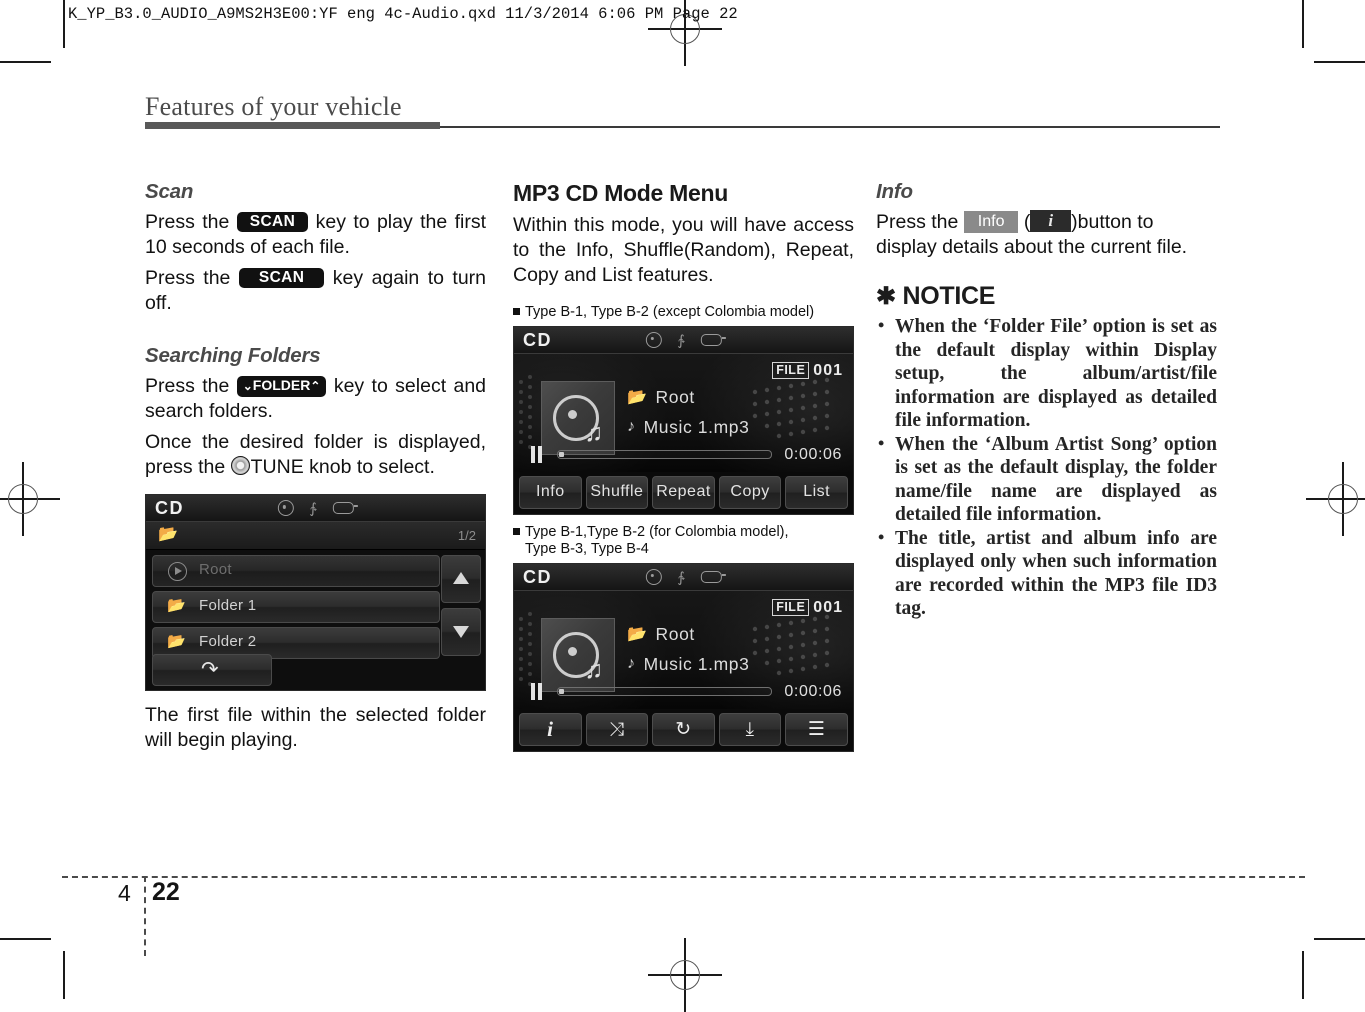 This screenshot has width=1365, height=1012. Describe the element at coordinates (675, 633) in the screenshot. I see `player-b-folder-name: Root` at that location.